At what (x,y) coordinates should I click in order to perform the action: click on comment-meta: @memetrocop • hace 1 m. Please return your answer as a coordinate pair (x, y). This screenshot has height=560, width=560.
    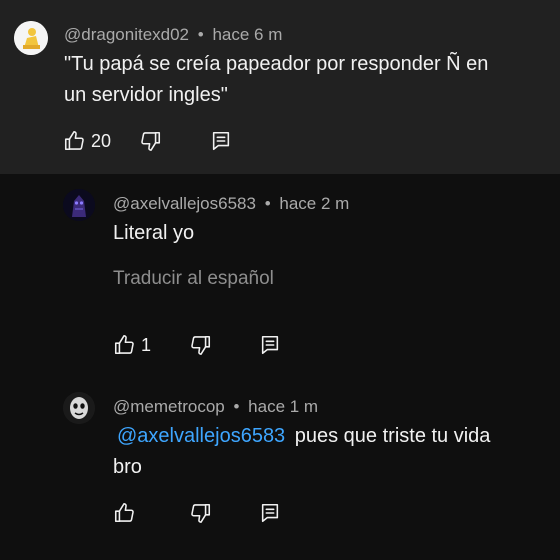
    Looking at the image, I should click on (215, 407).